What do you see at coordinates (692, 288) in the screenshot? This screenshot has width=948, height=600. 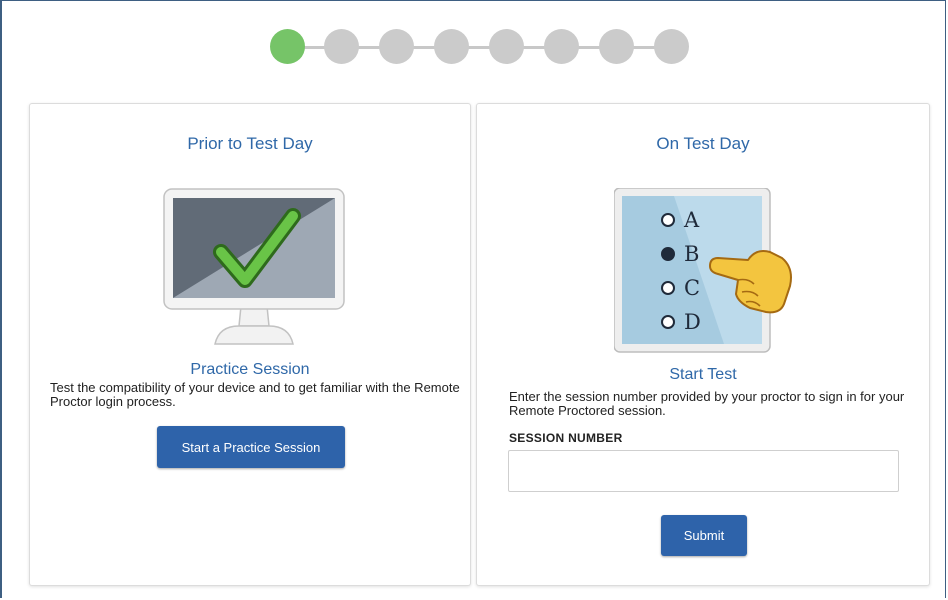 I see `choice-c-text: C` at bounding box center [692, 288].